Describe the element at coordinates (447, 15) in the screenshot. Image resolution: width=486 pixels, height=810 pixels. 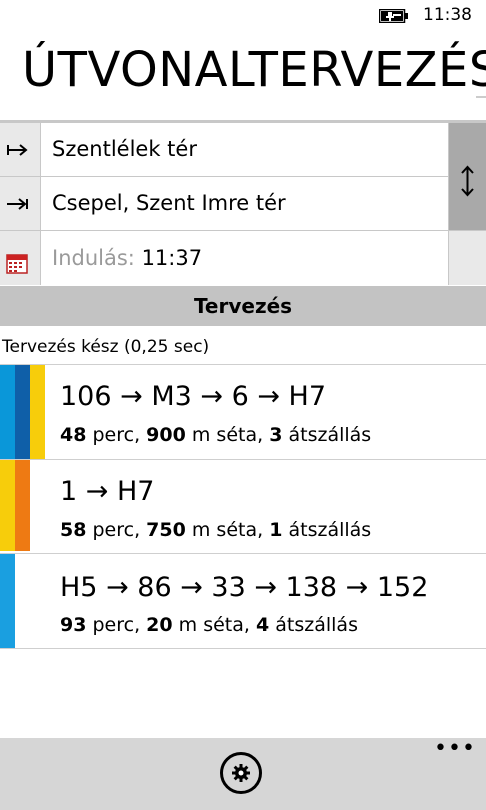
I see `clock: 11:38` at that location.